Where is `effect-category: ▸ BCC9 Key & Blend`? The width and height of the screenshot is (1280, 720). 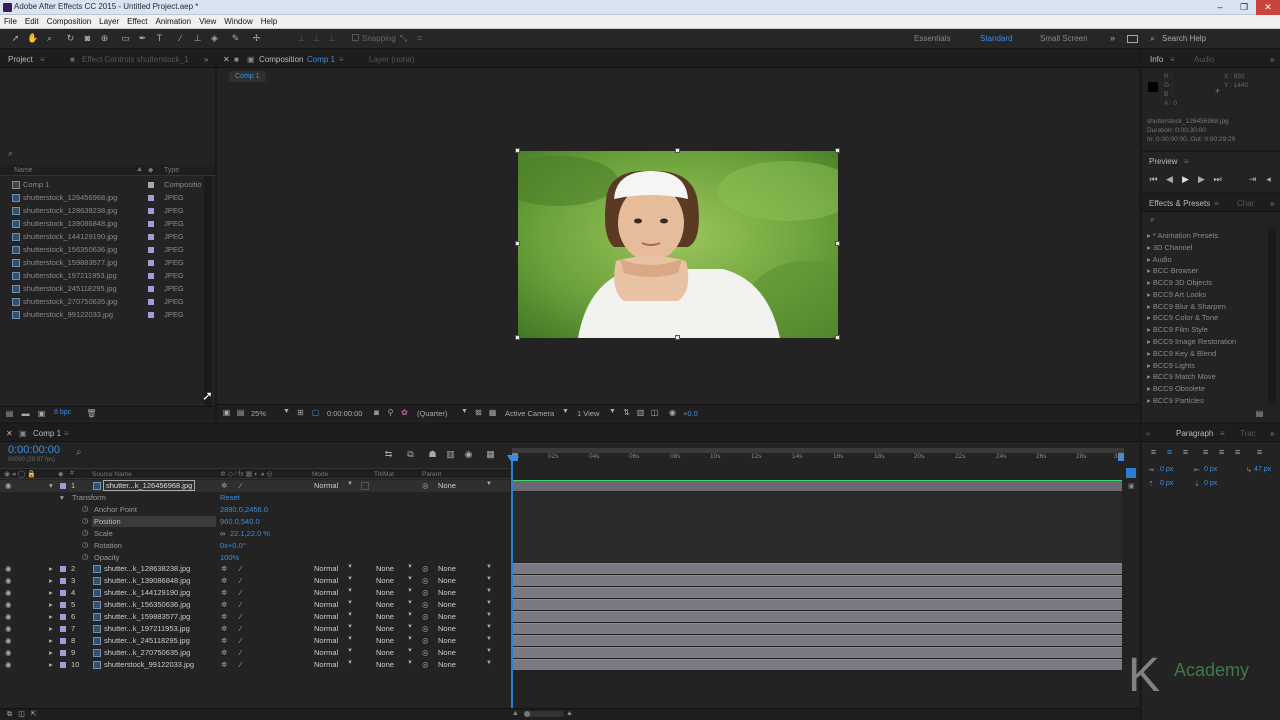 effect-category: ▸ BCC9 Key & Blend is located at coordinates (1181, 353).